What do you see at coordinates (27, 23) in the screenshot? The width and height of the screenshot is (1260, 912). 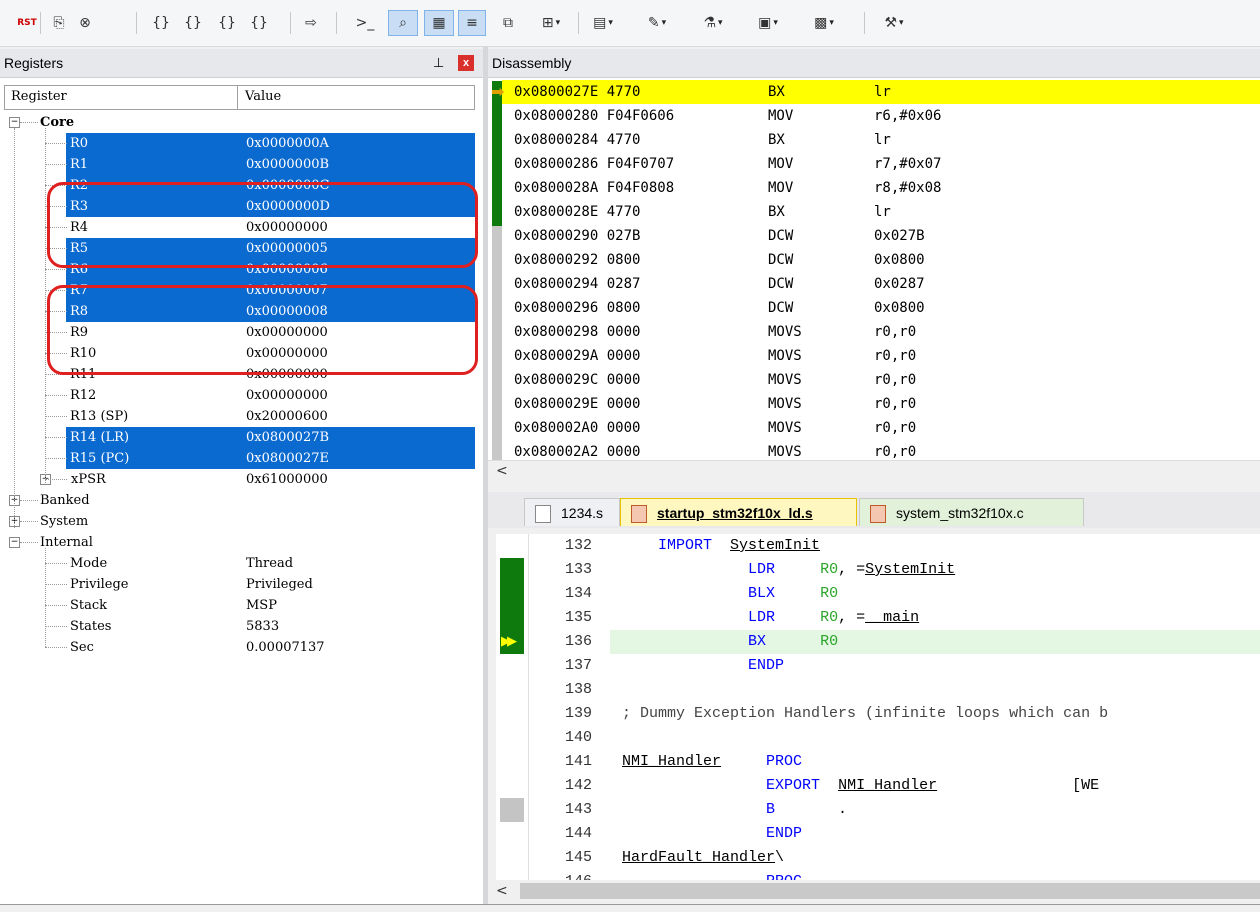 I see `reset-cpu-button: RST` at bounding box center [27, 23].